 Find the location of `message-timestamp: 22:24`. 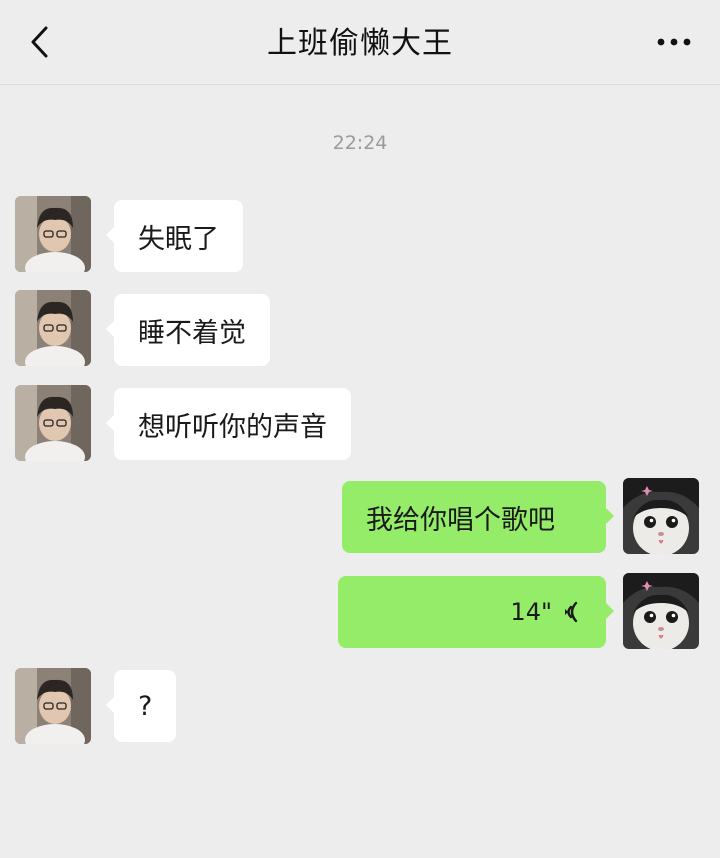

message-timestamp: 22:24 is located at coordinates (360, 143).